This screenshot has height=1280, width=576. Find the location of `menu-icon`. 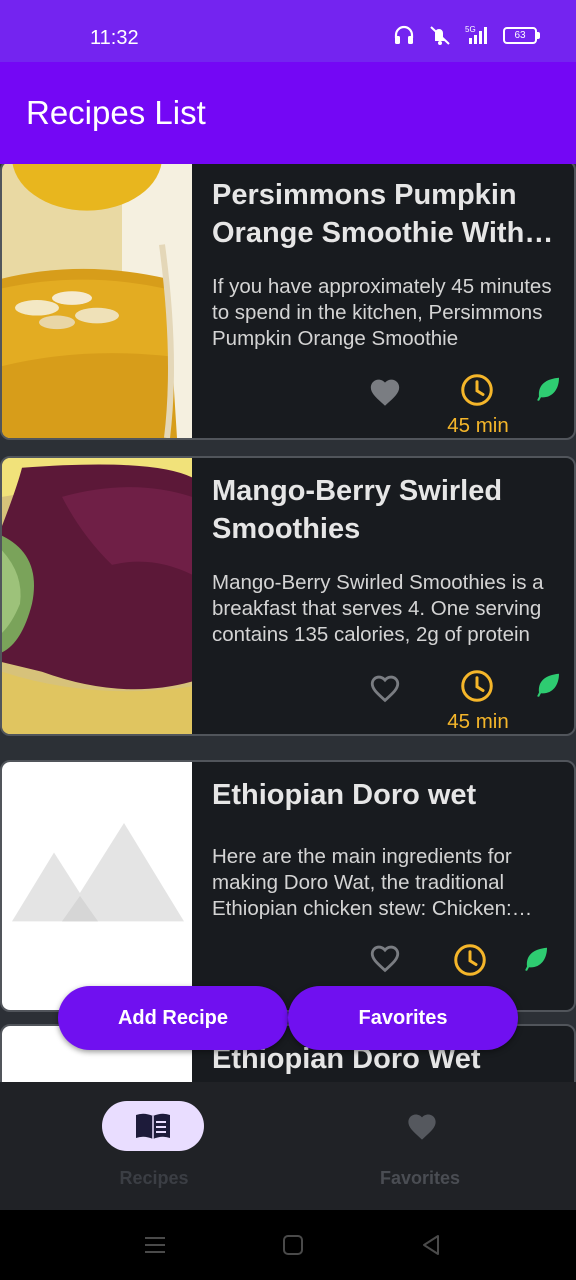

menu-icon is located at coordinates (155, 1245).